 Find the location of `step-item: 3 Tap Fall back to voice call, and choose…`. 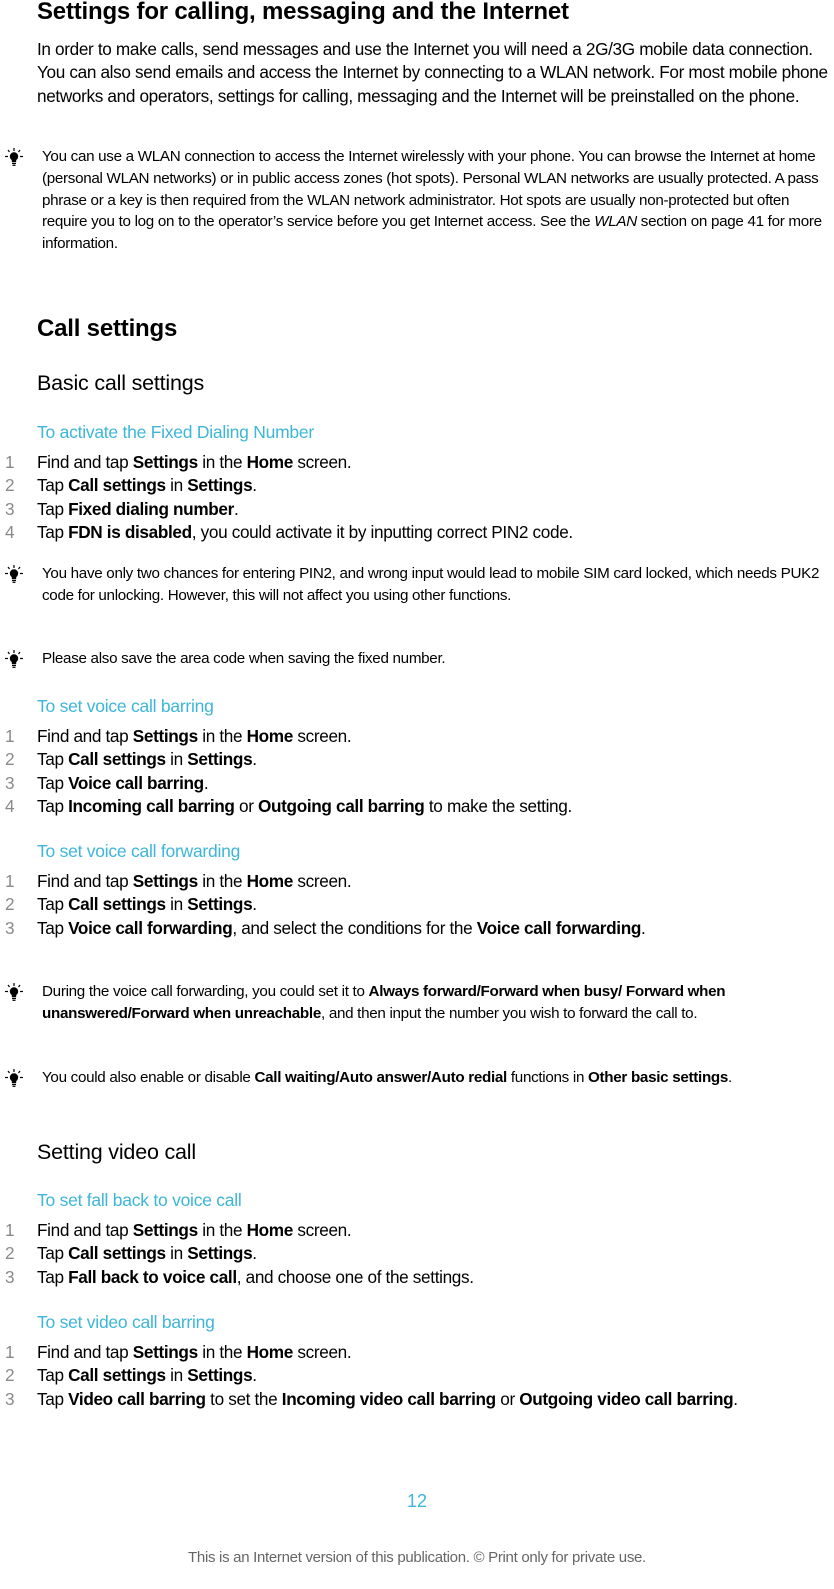

step-item: 3 Tap Fall back to voice call, and choose… is located at coordinates (388, 1277).